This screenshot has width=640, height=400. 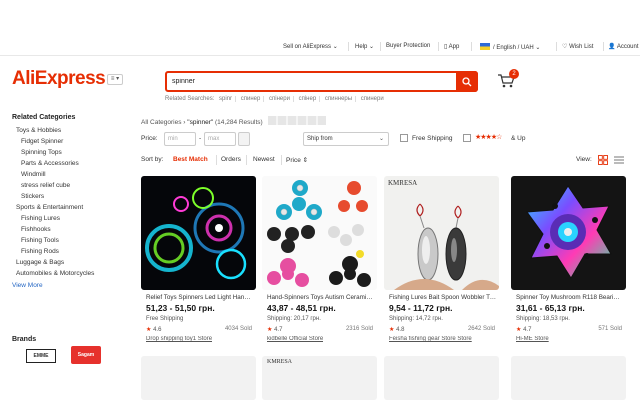 I want to click on related-search-link: спінери, so click(x=281, y=99).